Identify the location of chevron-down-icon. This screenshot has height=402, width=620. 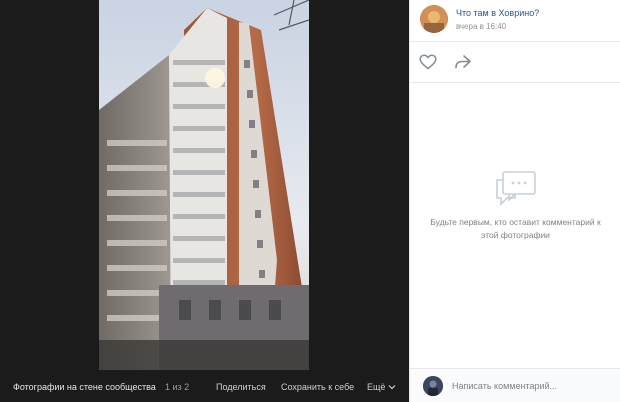
(392, 387).